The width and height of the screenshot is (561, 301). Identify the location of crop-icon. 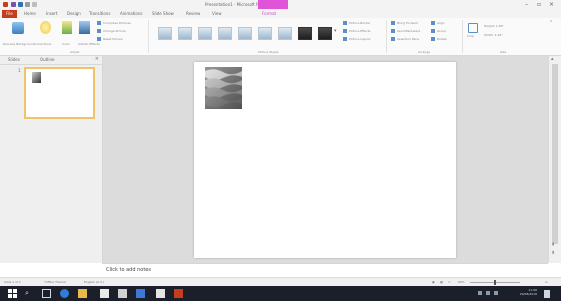
(473, 28).